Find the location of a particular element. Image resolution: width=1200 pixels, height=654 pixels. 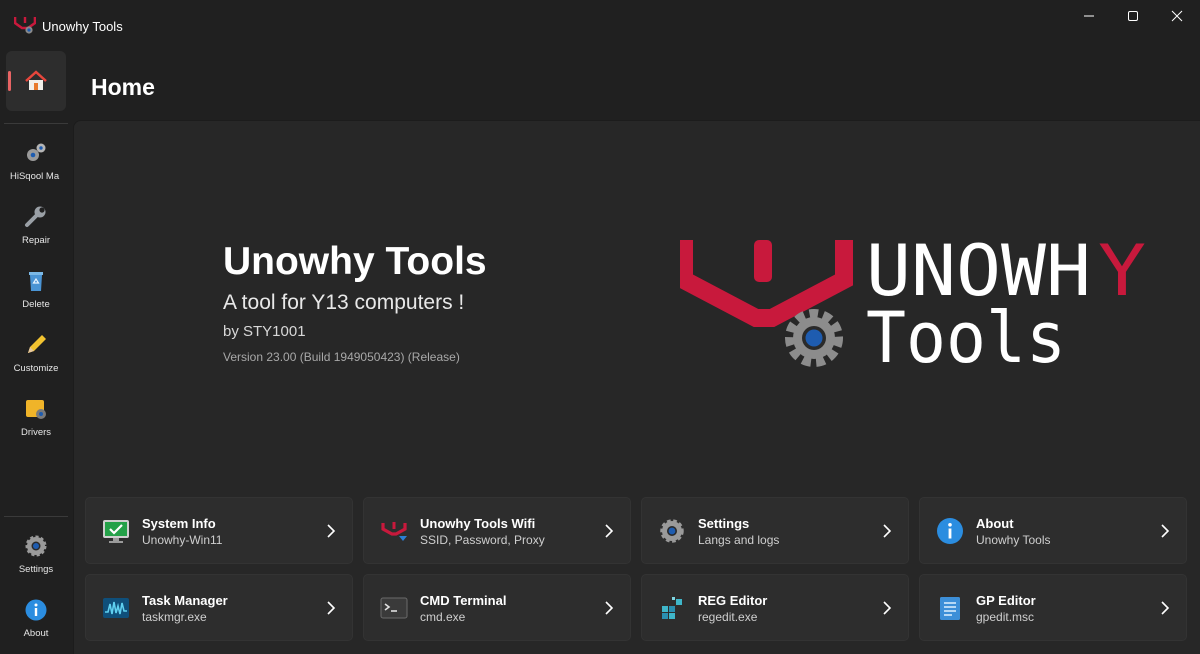

sidebar-item-drivers: Drivers is located at coordinates (36, 427).